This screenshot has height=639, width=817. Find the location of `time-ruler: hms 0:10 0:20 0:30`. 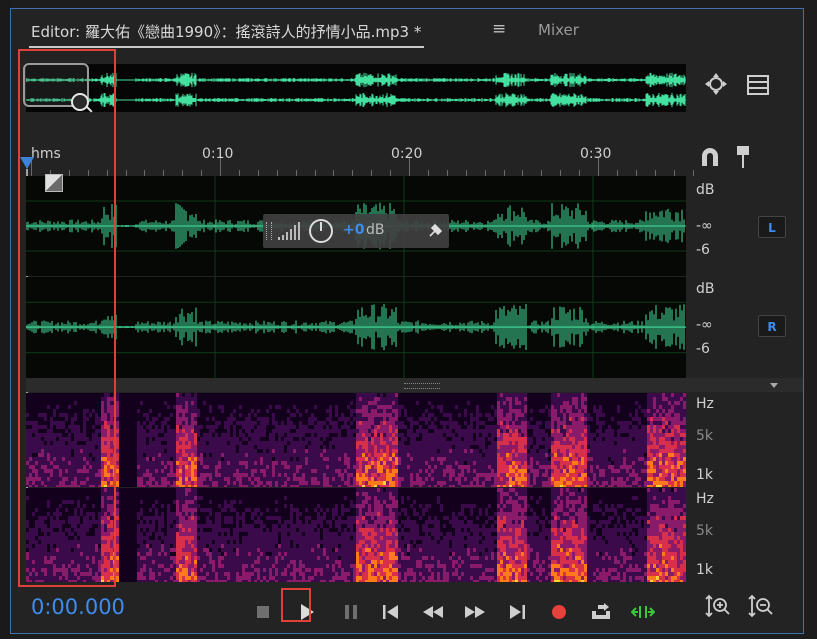

time-ruler: hms 0:10 0:20 0:30 is located at coordinates (360, 159).